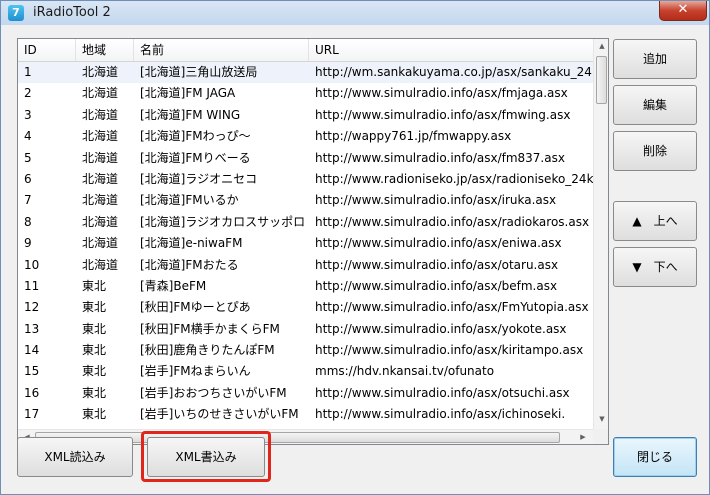 This screenshot has height=495, width=710. I want to click on cell-name: [秋田]FM横手かまくらFM, so click(210, 328).